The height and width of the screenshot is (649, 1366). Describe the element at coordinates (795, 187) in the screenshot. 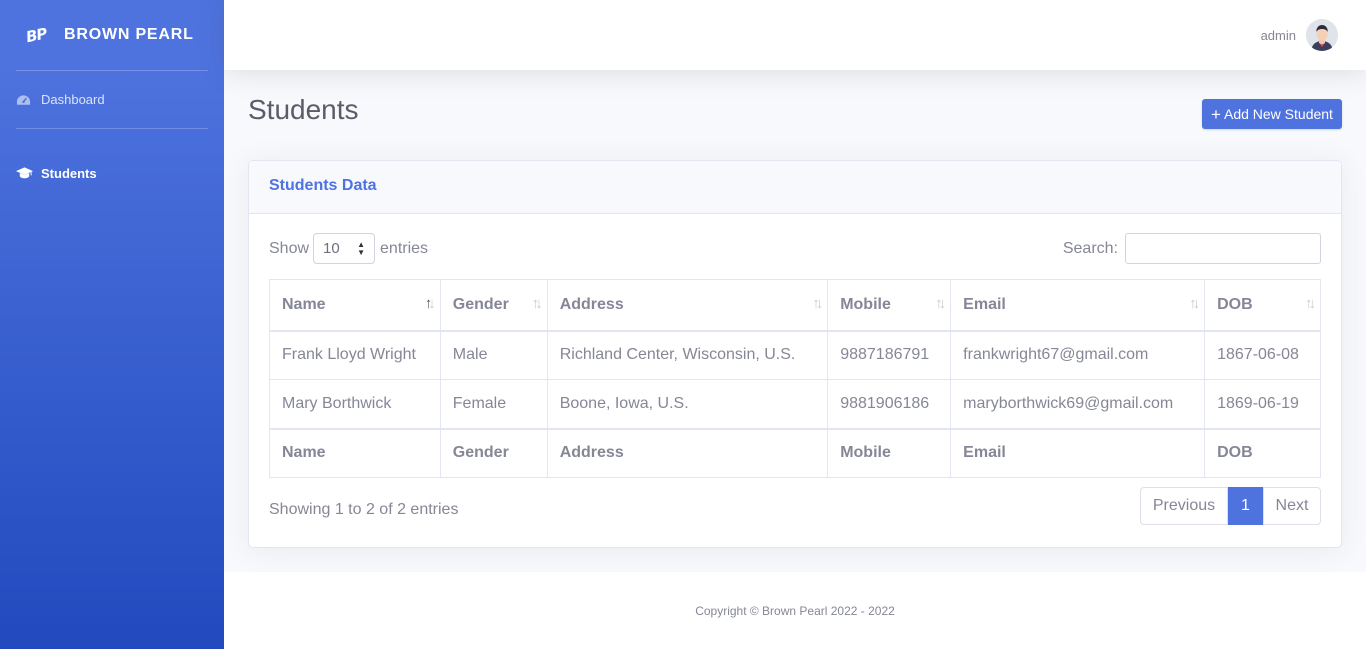

I see `card-title: Students Data` at that location.